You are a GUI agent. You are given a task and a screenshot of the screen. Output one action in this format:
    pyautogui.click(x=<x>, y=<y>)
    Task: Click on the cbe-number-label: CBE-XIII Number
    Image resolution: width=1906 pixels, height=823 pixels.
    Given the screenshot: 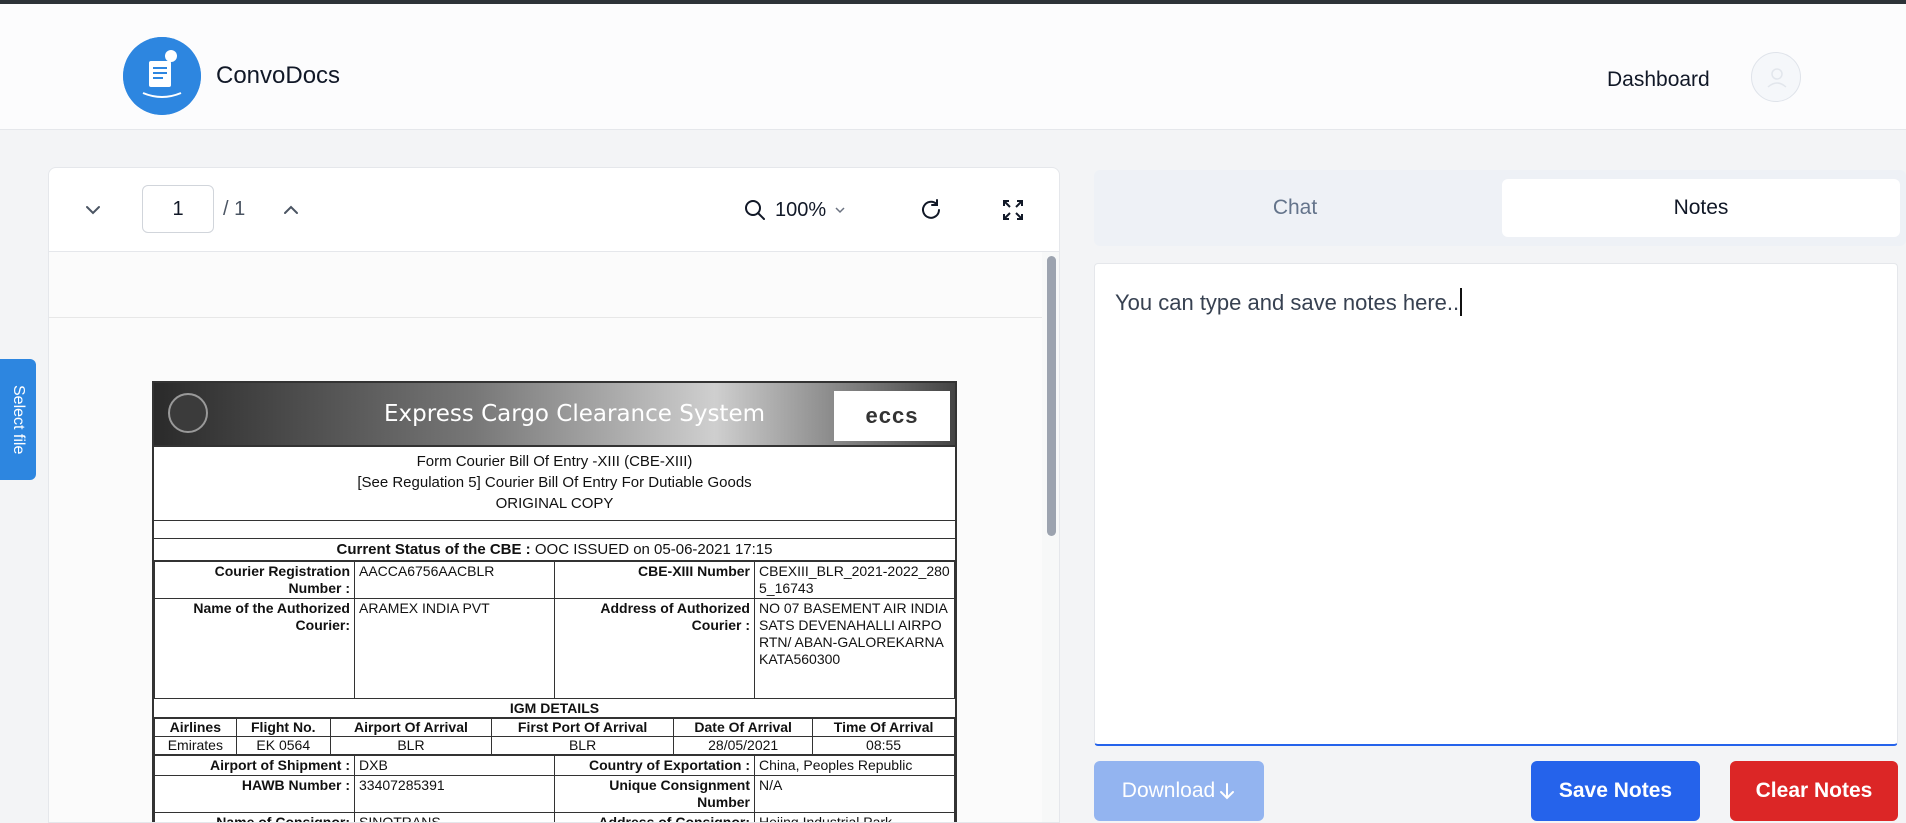 What is the action you would take?
    pyautogui.click(x=654, y=580)
    